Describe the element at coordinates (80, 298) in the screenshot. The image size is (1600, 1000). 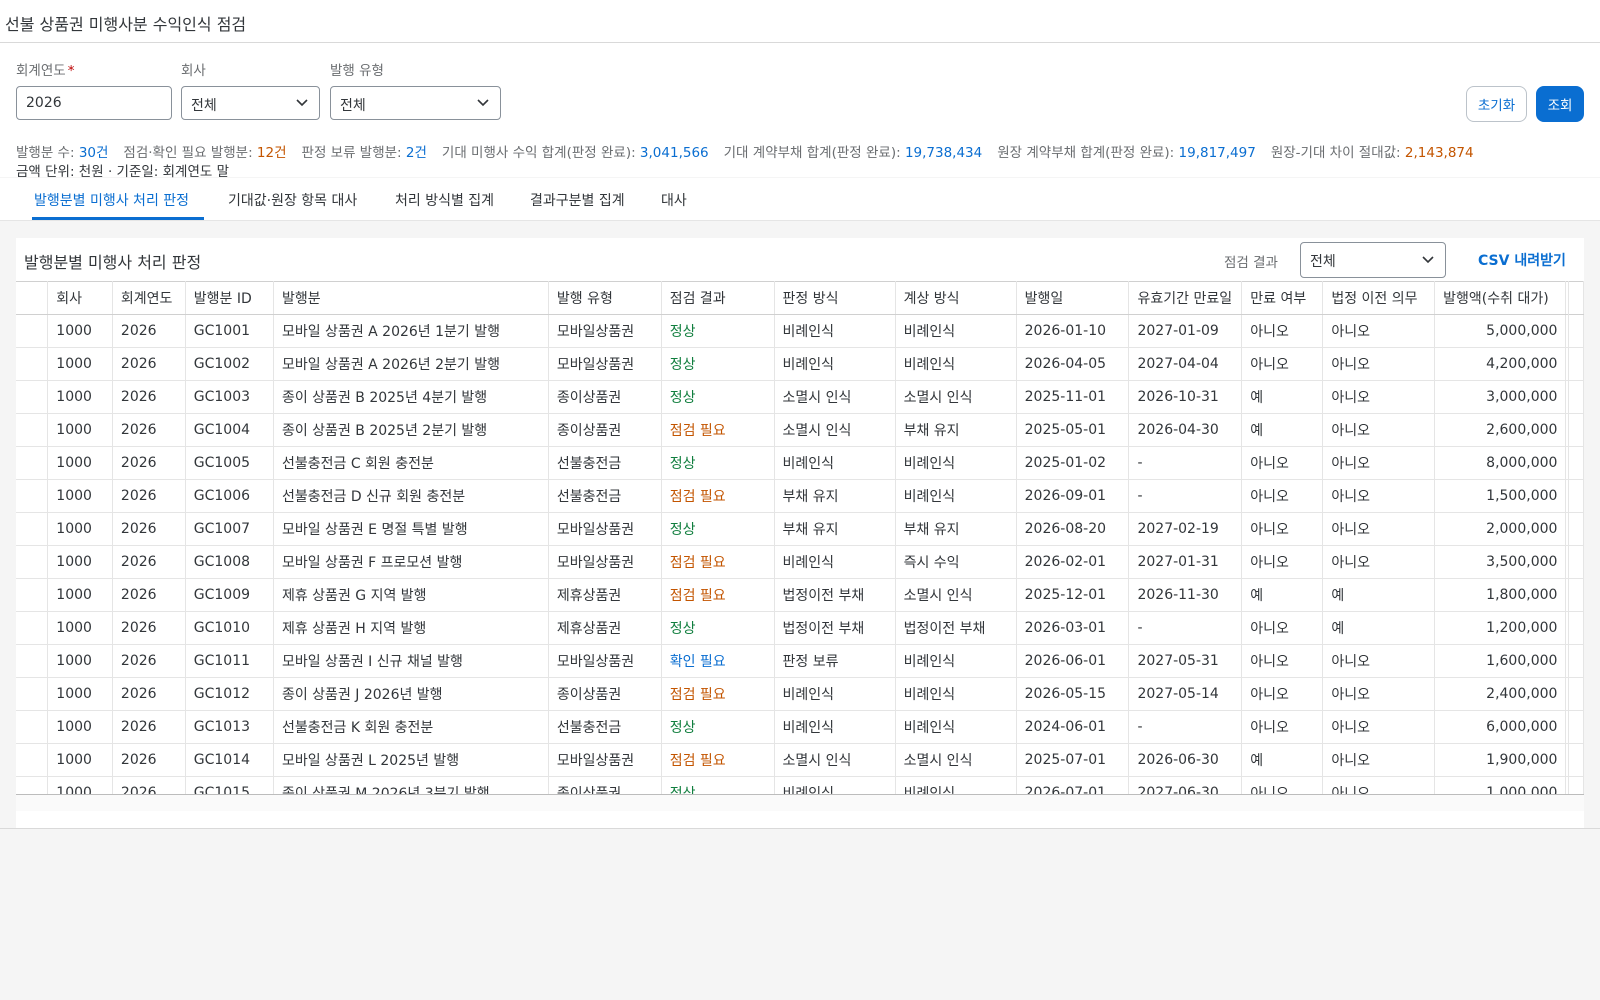
I see `column-header: 회사` at that location.